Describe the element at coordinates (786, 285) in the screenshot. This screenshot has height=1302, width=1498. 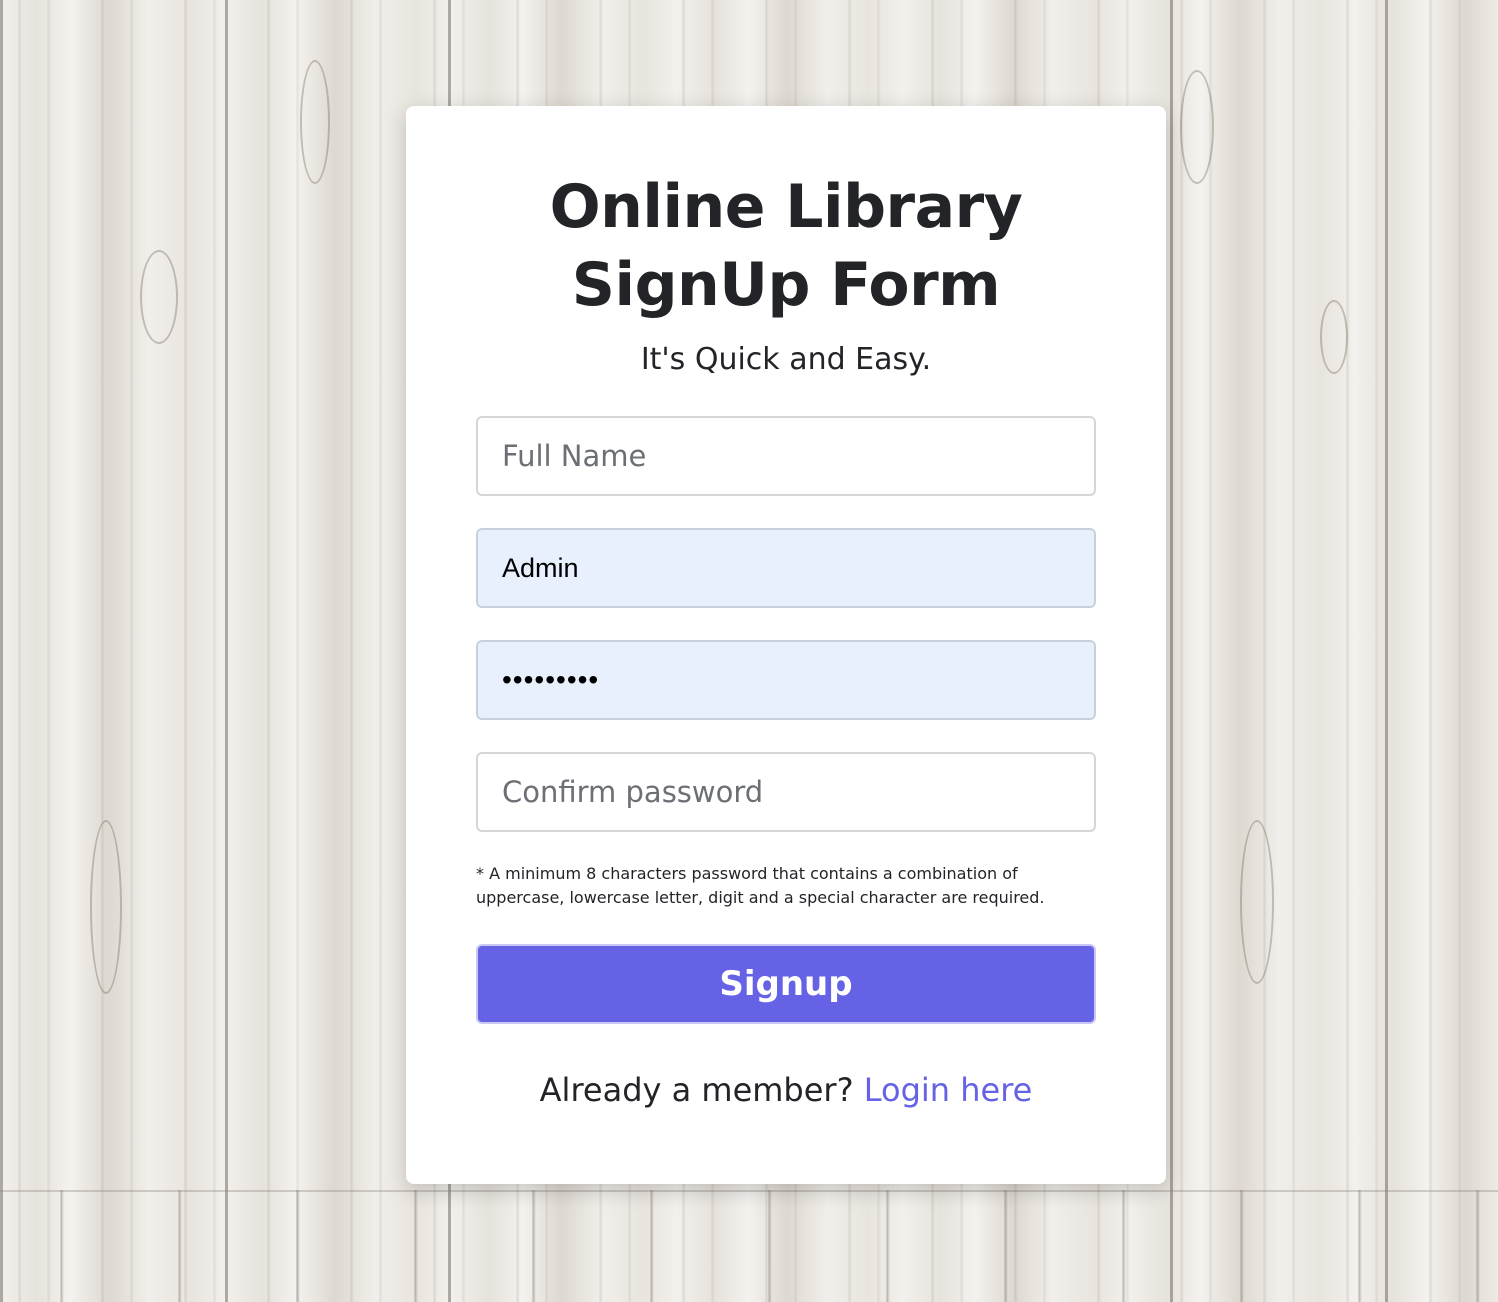
I see `title-line-2: SignUp Form` at that location.